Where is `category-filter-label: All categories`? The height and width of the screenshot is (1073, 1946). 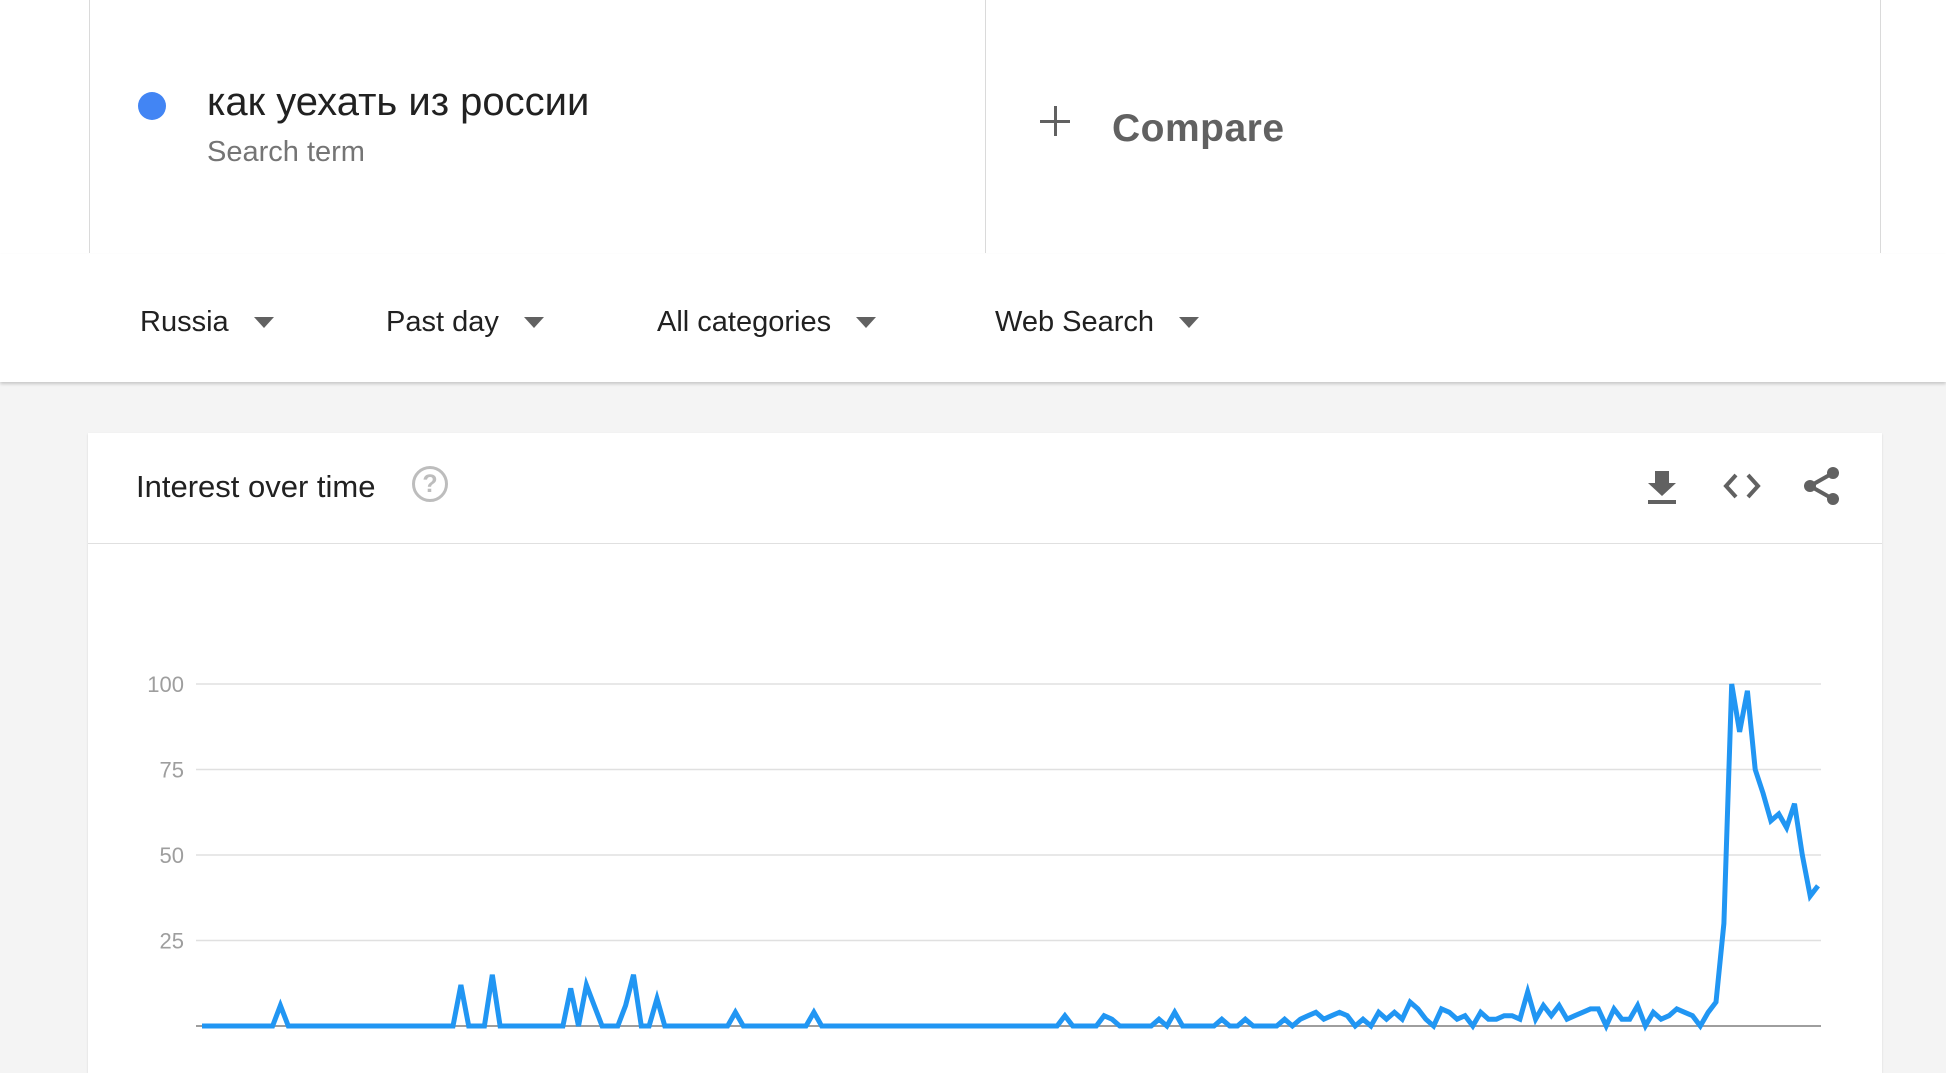
category-filter-label: All categories is located at coordinates (744, 321).